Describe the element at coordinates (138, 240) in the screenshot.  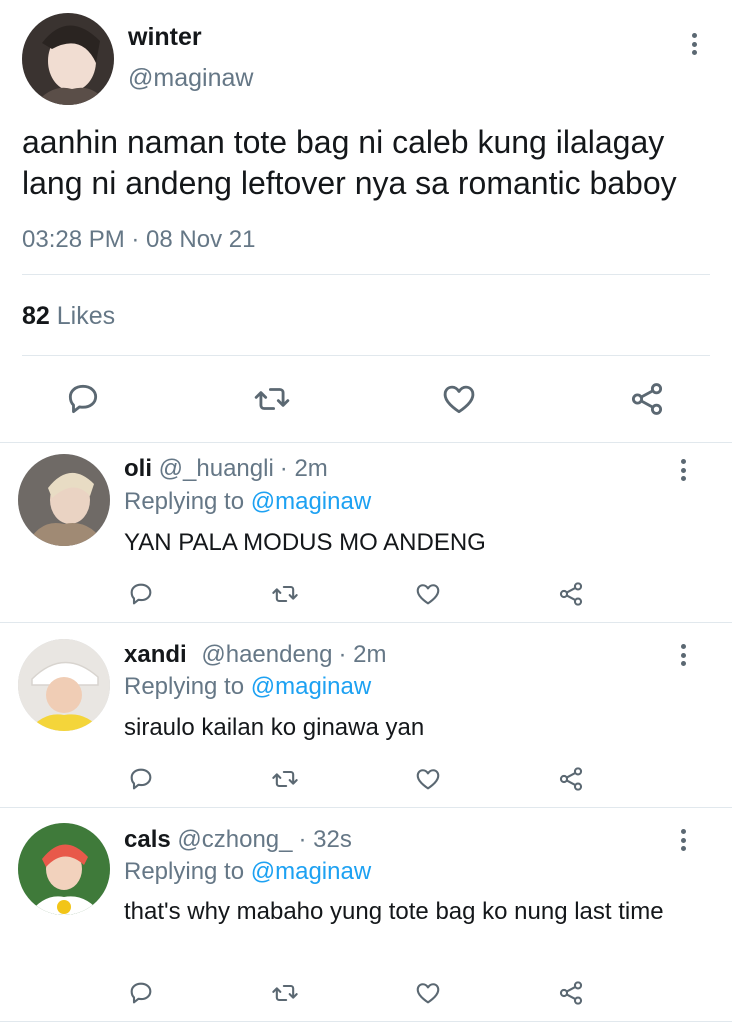
I see `tweet-timestamp: 03:28 PM · 08 Nov 21` at that location.